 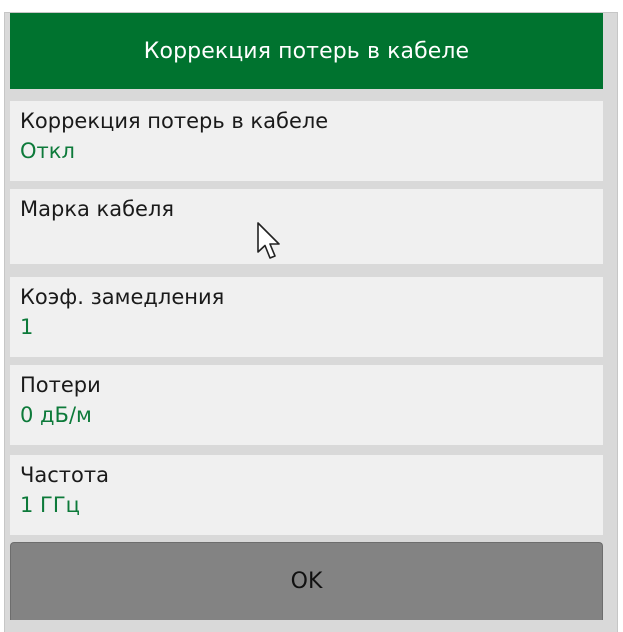 I want to click on ok-button: OK, so click(x=306, y=581).